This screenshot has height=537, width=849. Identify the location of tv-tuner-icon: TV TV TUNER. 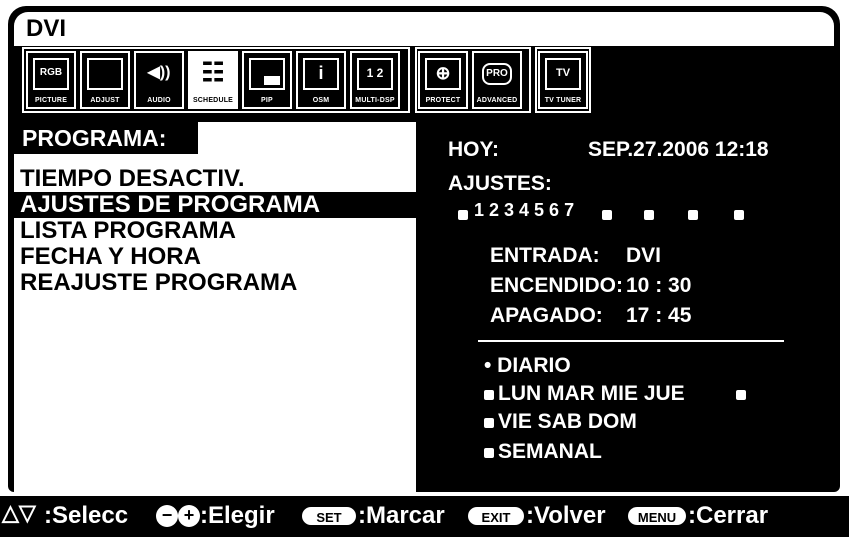
(563, 80).